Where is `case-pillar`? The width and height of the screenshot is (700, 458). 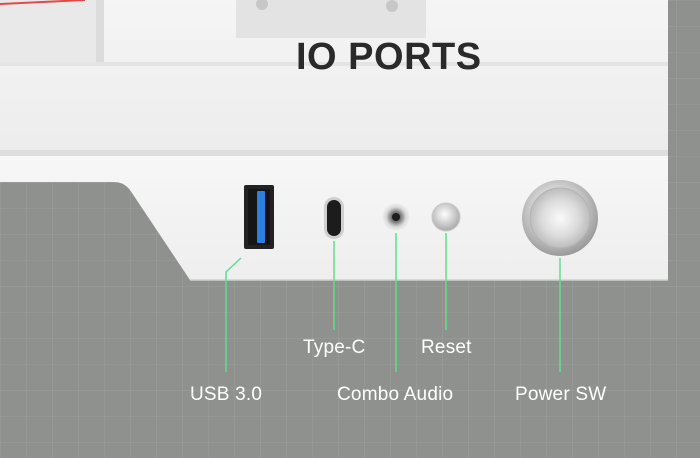
case-pillar is located at coordinates (100, 32).